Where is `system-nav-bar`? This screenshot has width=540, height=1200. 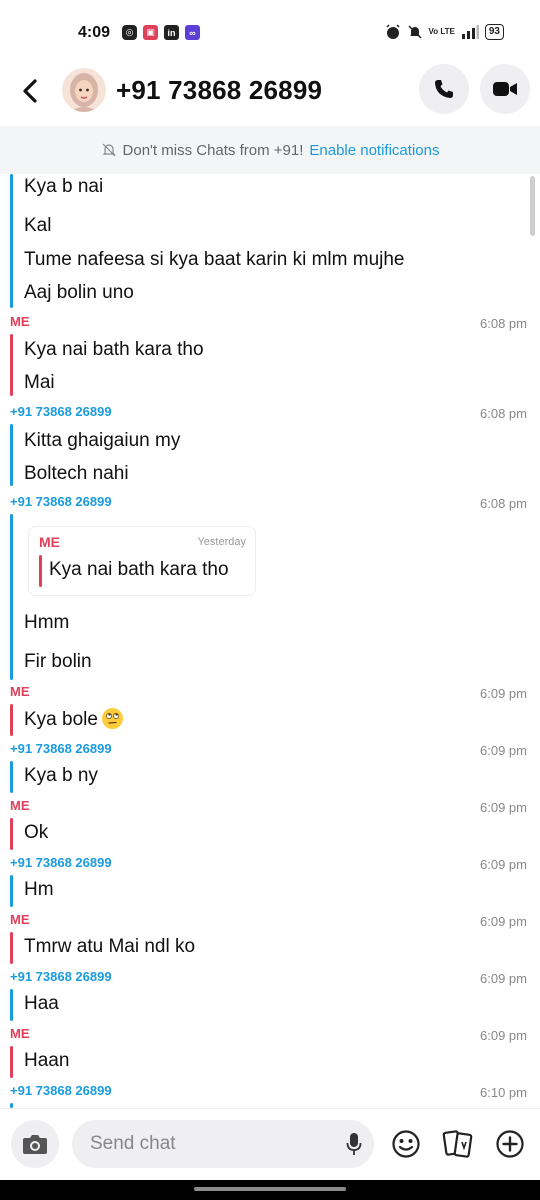 system-nav-bar is located at coordinates (270, 1190).